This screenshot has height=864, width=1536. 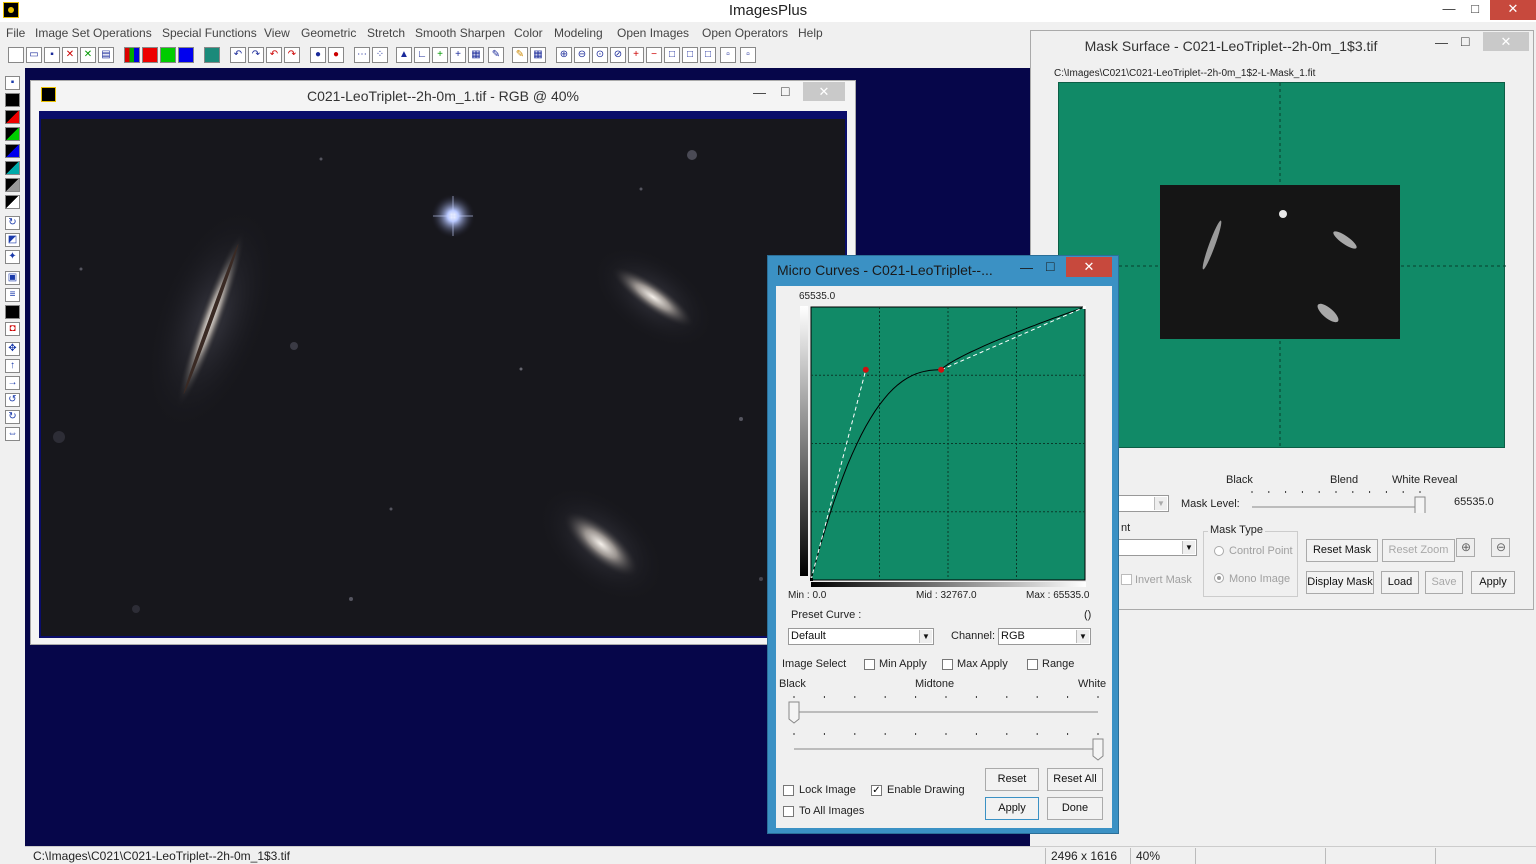 I want to click on print-icon: ▤, so click(x=106, y=55).